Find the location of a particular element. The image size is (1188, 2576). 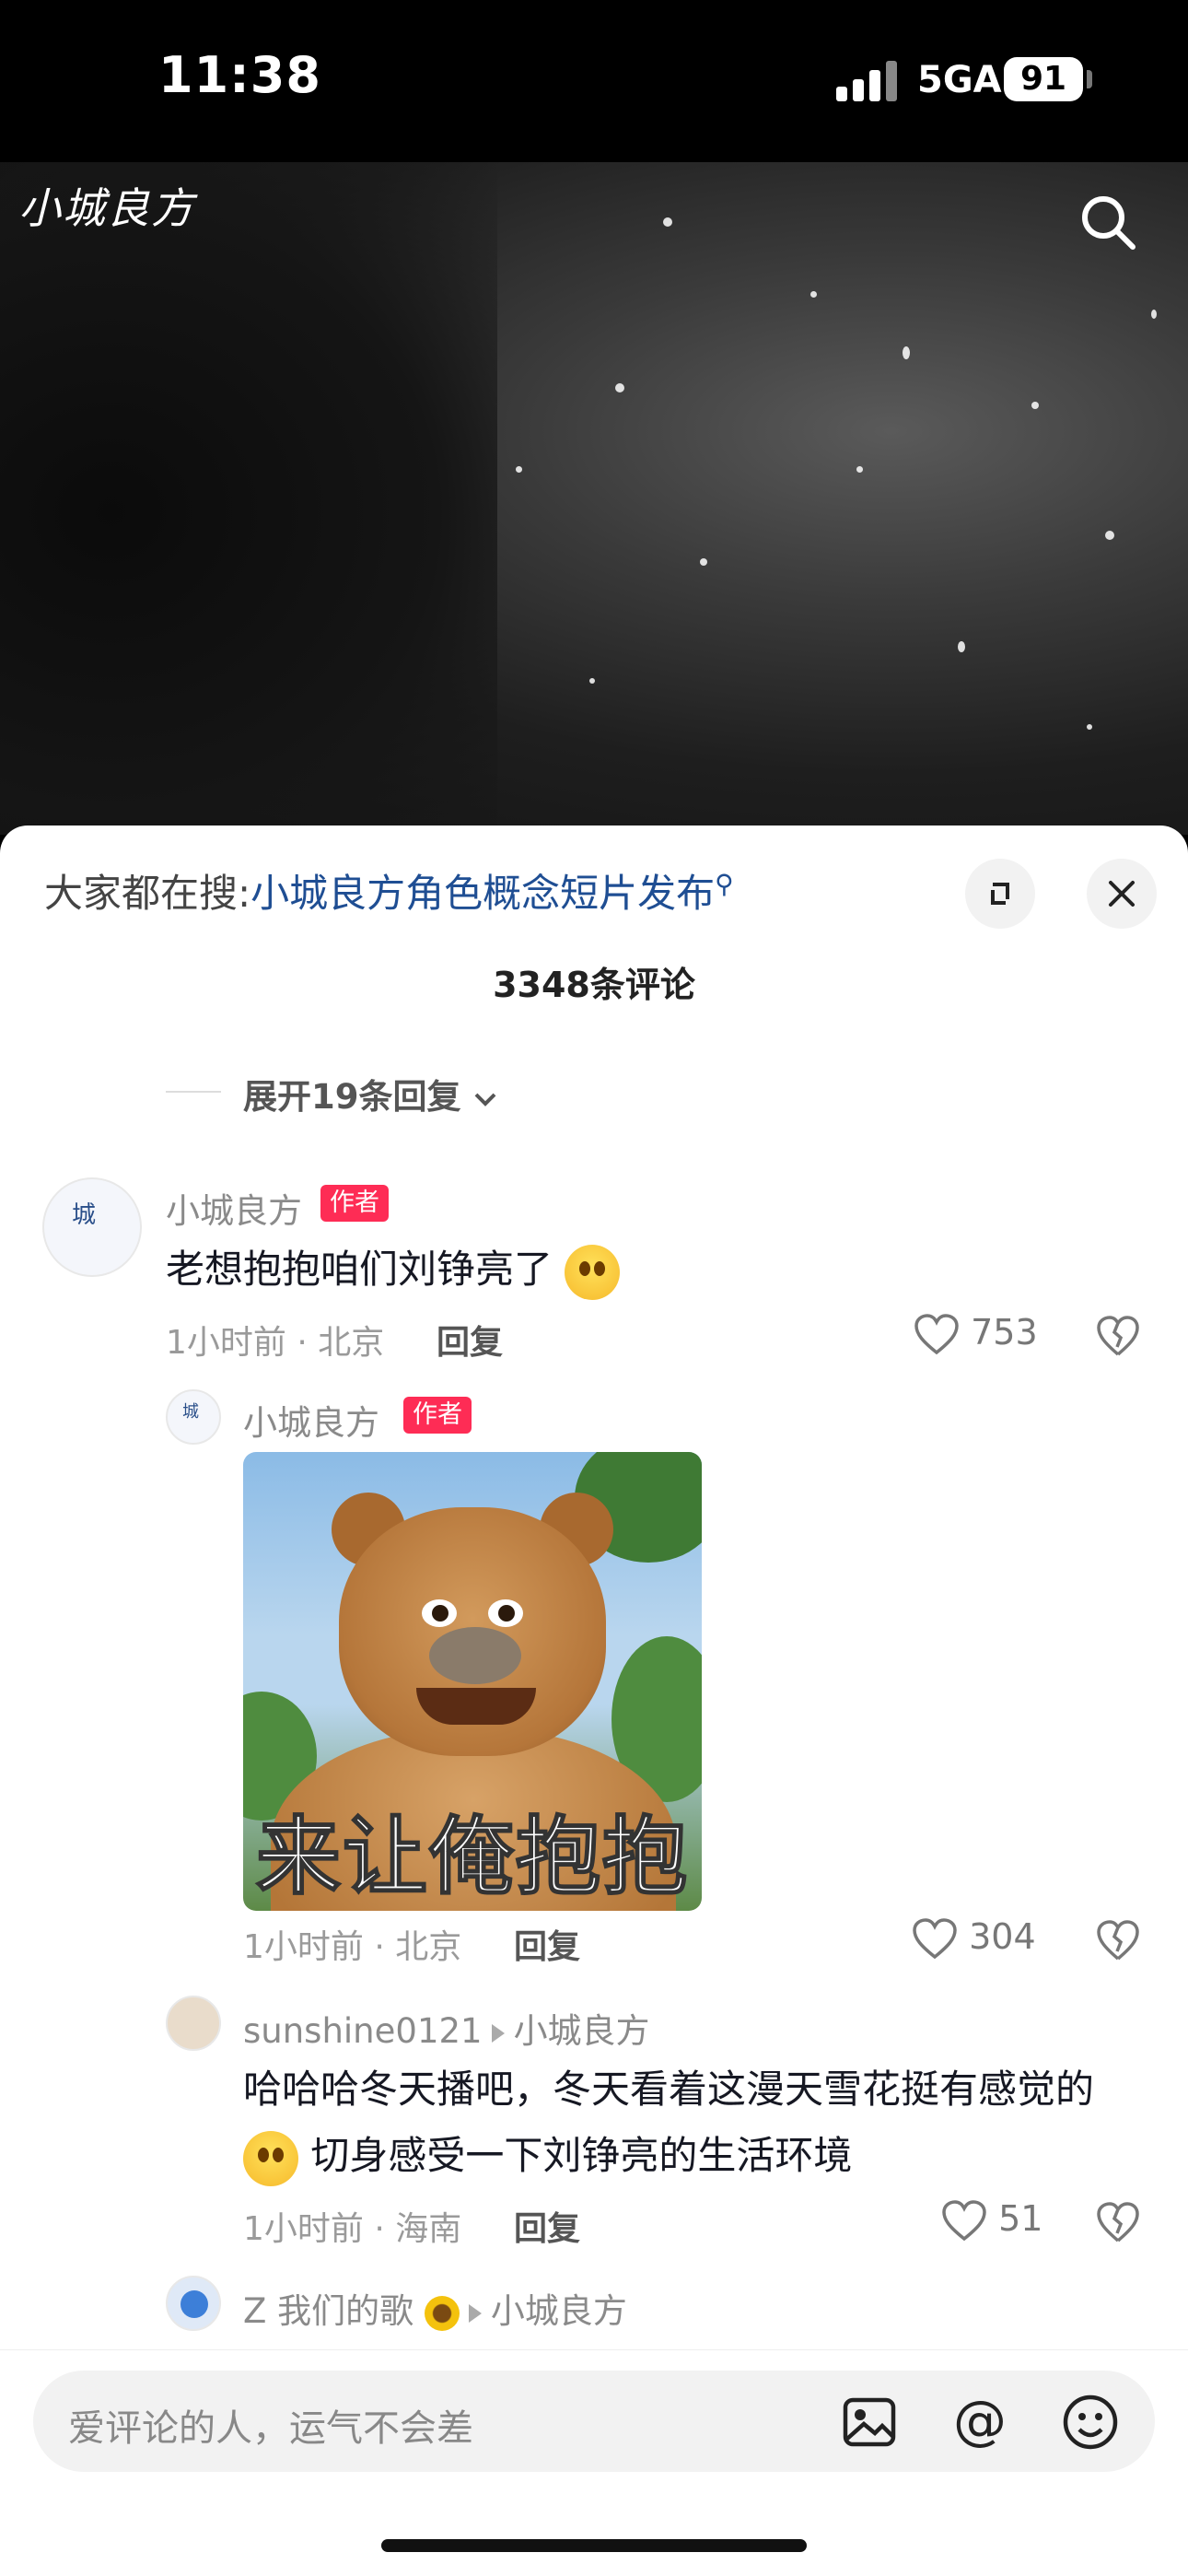

sticker-caption: 来让俺抱抱 is located at coordinates (472, 1857).